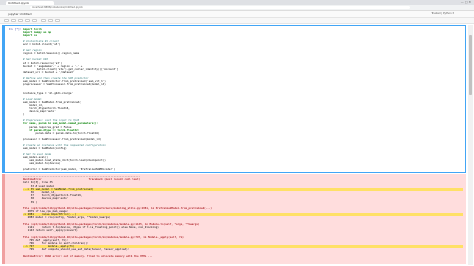  I want to click on kernel-status: Trusted | Python 3, so click(442, 14).